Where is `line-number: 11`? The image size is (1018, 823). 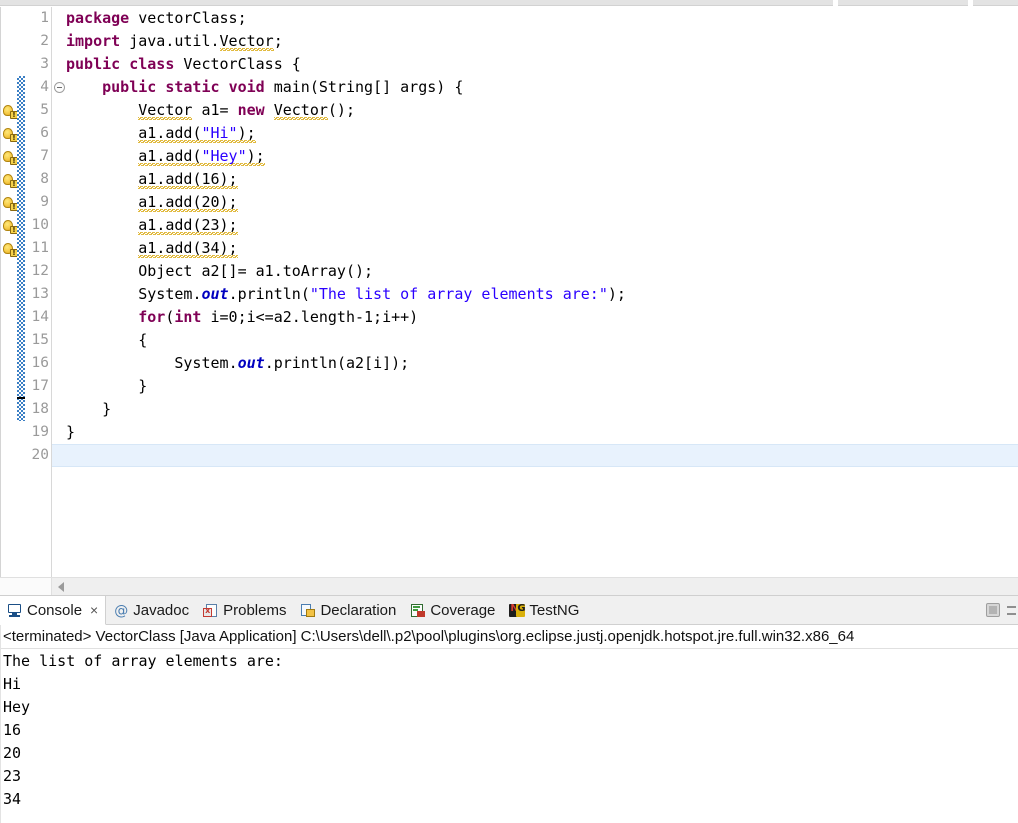 line-number: 11 is located at coordinates (40, 248).